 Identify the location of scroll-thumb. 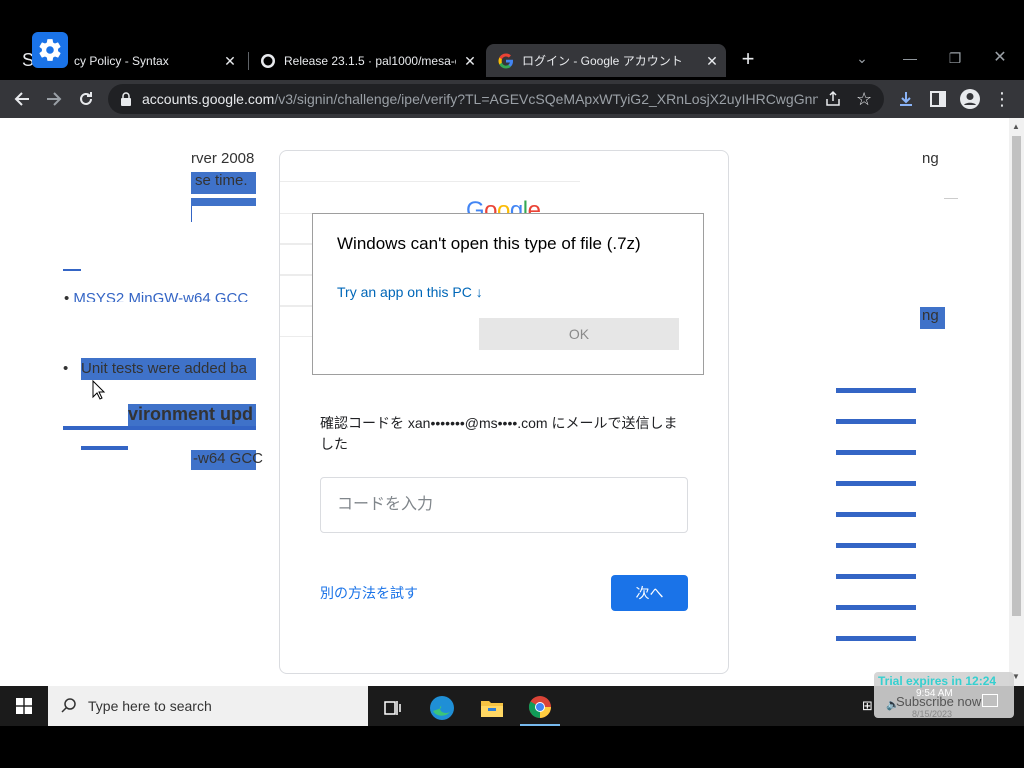
(1016, 376).